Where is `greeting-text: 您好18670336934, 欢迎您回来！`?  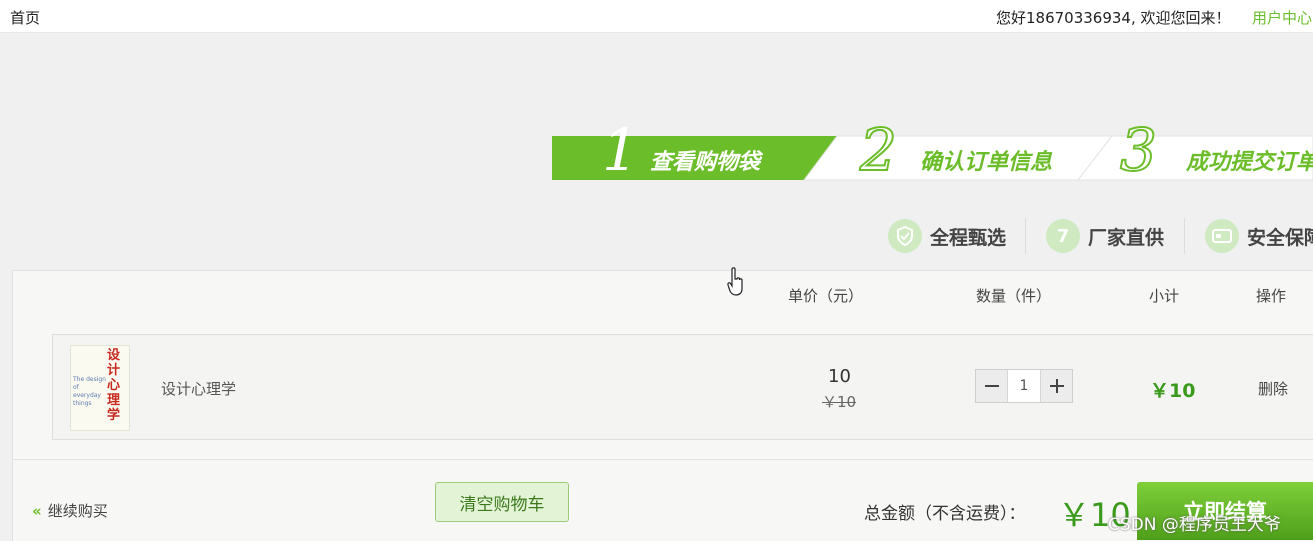 greeting-text: 您好18670336934, 欢迎您回来！ is located at coordinates (1113, 18).